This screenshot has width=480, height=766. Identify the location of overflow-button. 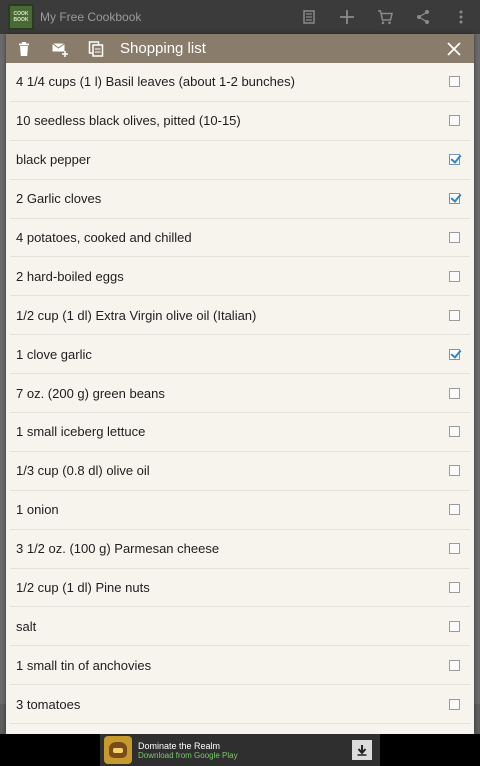
(461, 17).